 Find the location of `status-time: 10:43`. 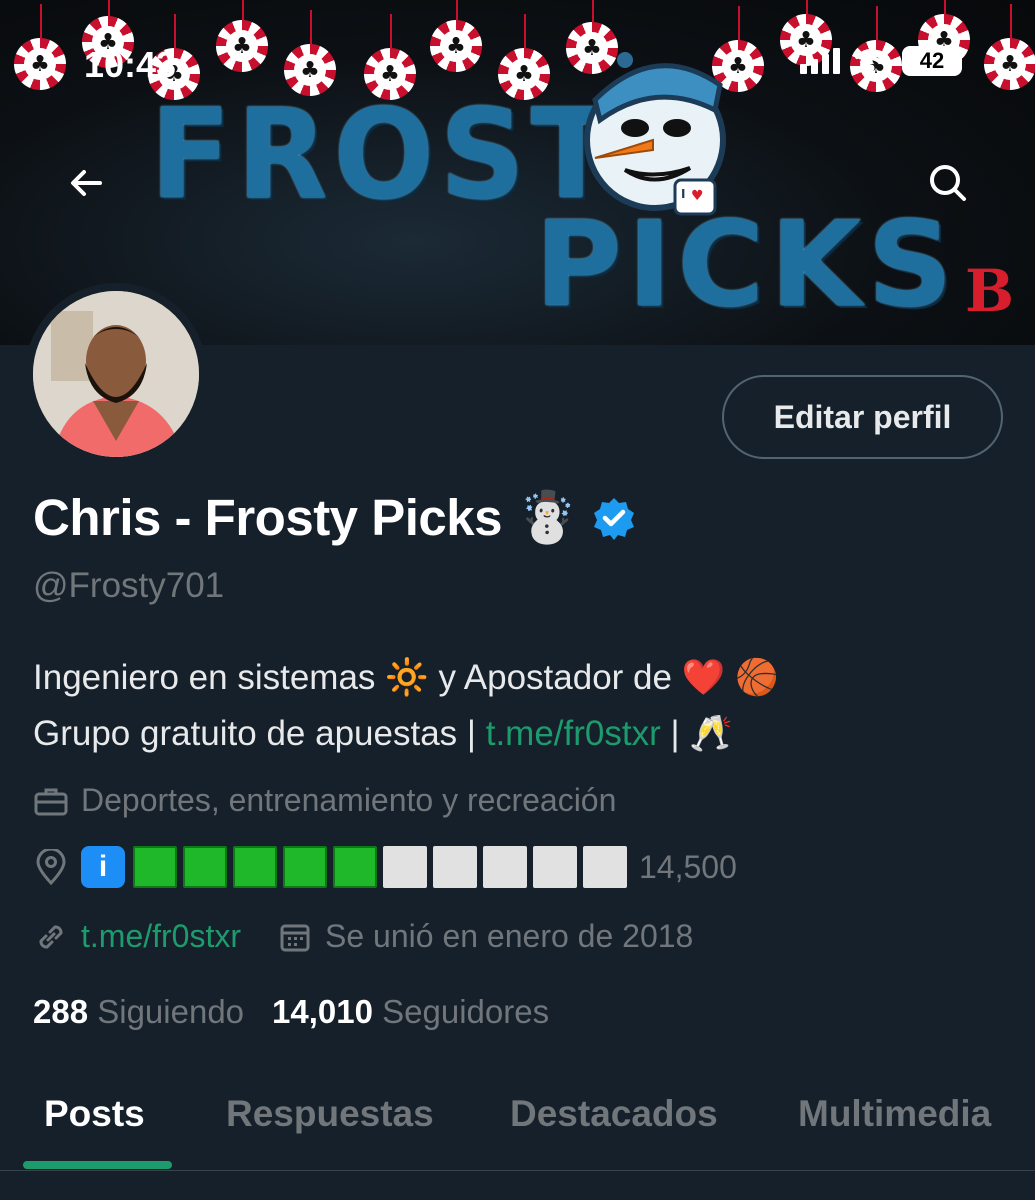

status-time: 10:43 is located at coordinates (130, 64).